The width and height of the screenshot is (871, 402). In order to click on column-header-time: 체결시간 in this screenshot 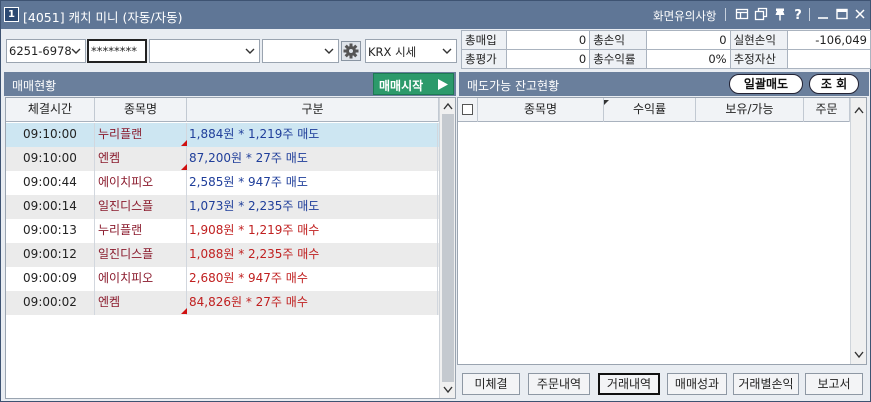, I will do `click(50, 110)`.